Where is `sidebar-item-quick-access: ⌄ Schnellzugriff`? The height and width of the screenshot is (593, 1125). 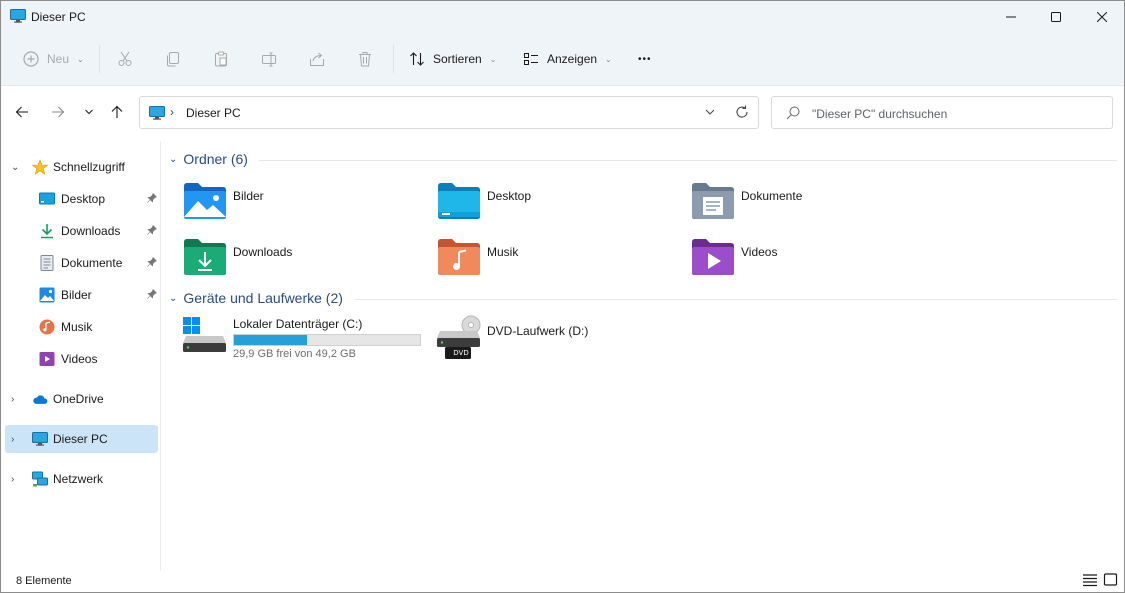
sidebar-item-quick-access: ⌄ Schnellzugriff is located at coordinates (81, 167).